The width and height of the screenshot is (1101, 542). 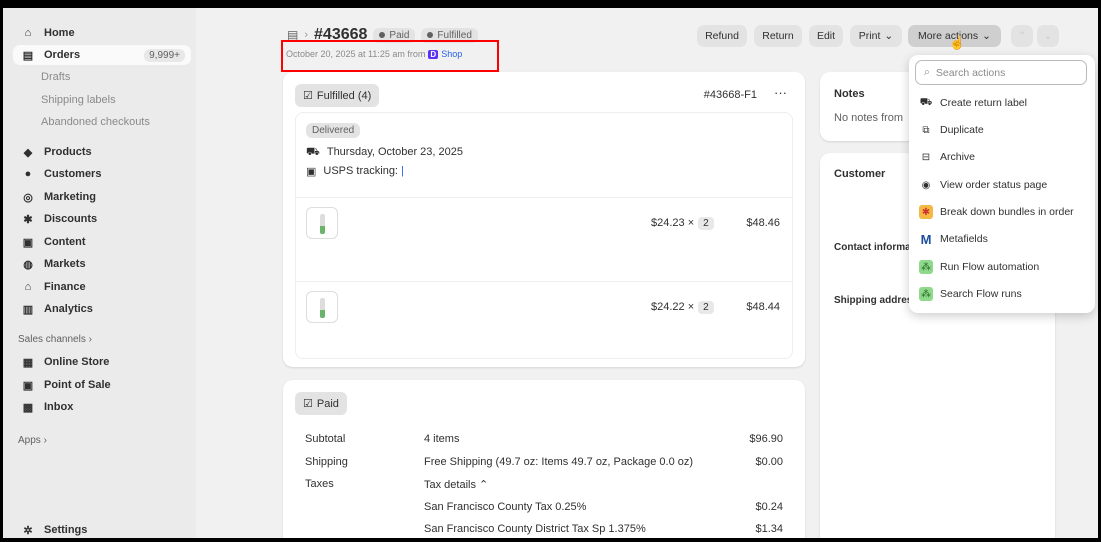 What do you see at coordinates (730, 95) in the screenshot?
I see `fulfillment-id: #43668-F1` at bounding box center [730, 95].